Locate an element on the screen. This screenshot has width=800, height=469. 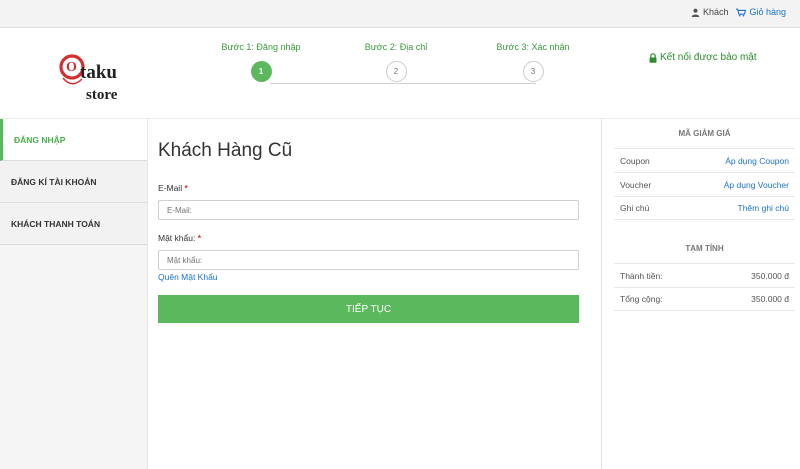
step-3: Bước 3: Xác nhận 3 is located at coordinates (533, 62).